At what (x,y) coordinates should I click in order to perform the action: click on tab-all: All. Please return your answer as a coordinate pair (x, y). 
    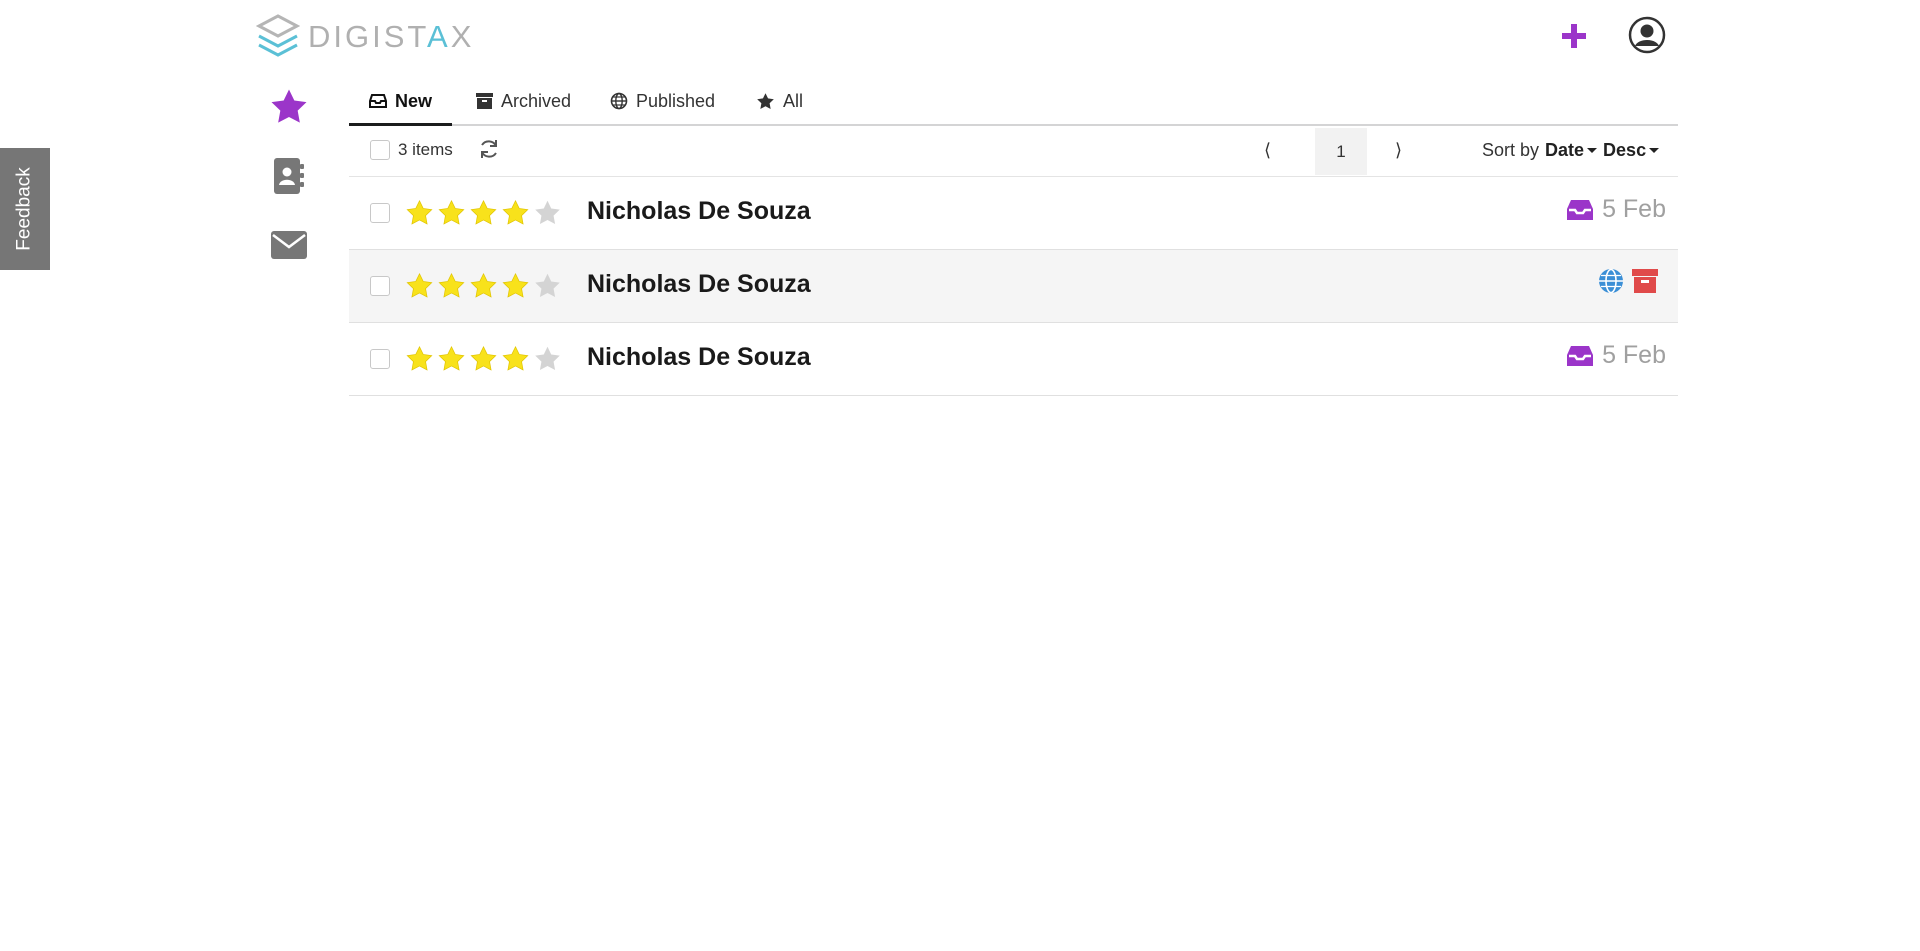
    Looking at the image, I should click on (779, 101).